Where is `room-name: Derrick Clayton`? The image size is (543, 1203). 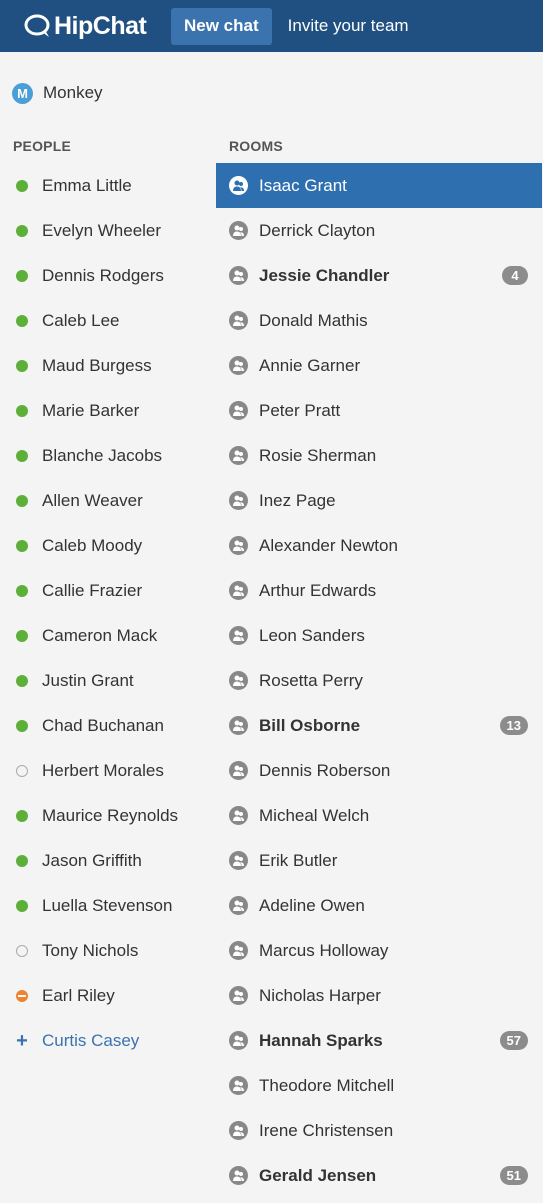
room-name: Derrick Clayton is located at coordinates (317, 230).